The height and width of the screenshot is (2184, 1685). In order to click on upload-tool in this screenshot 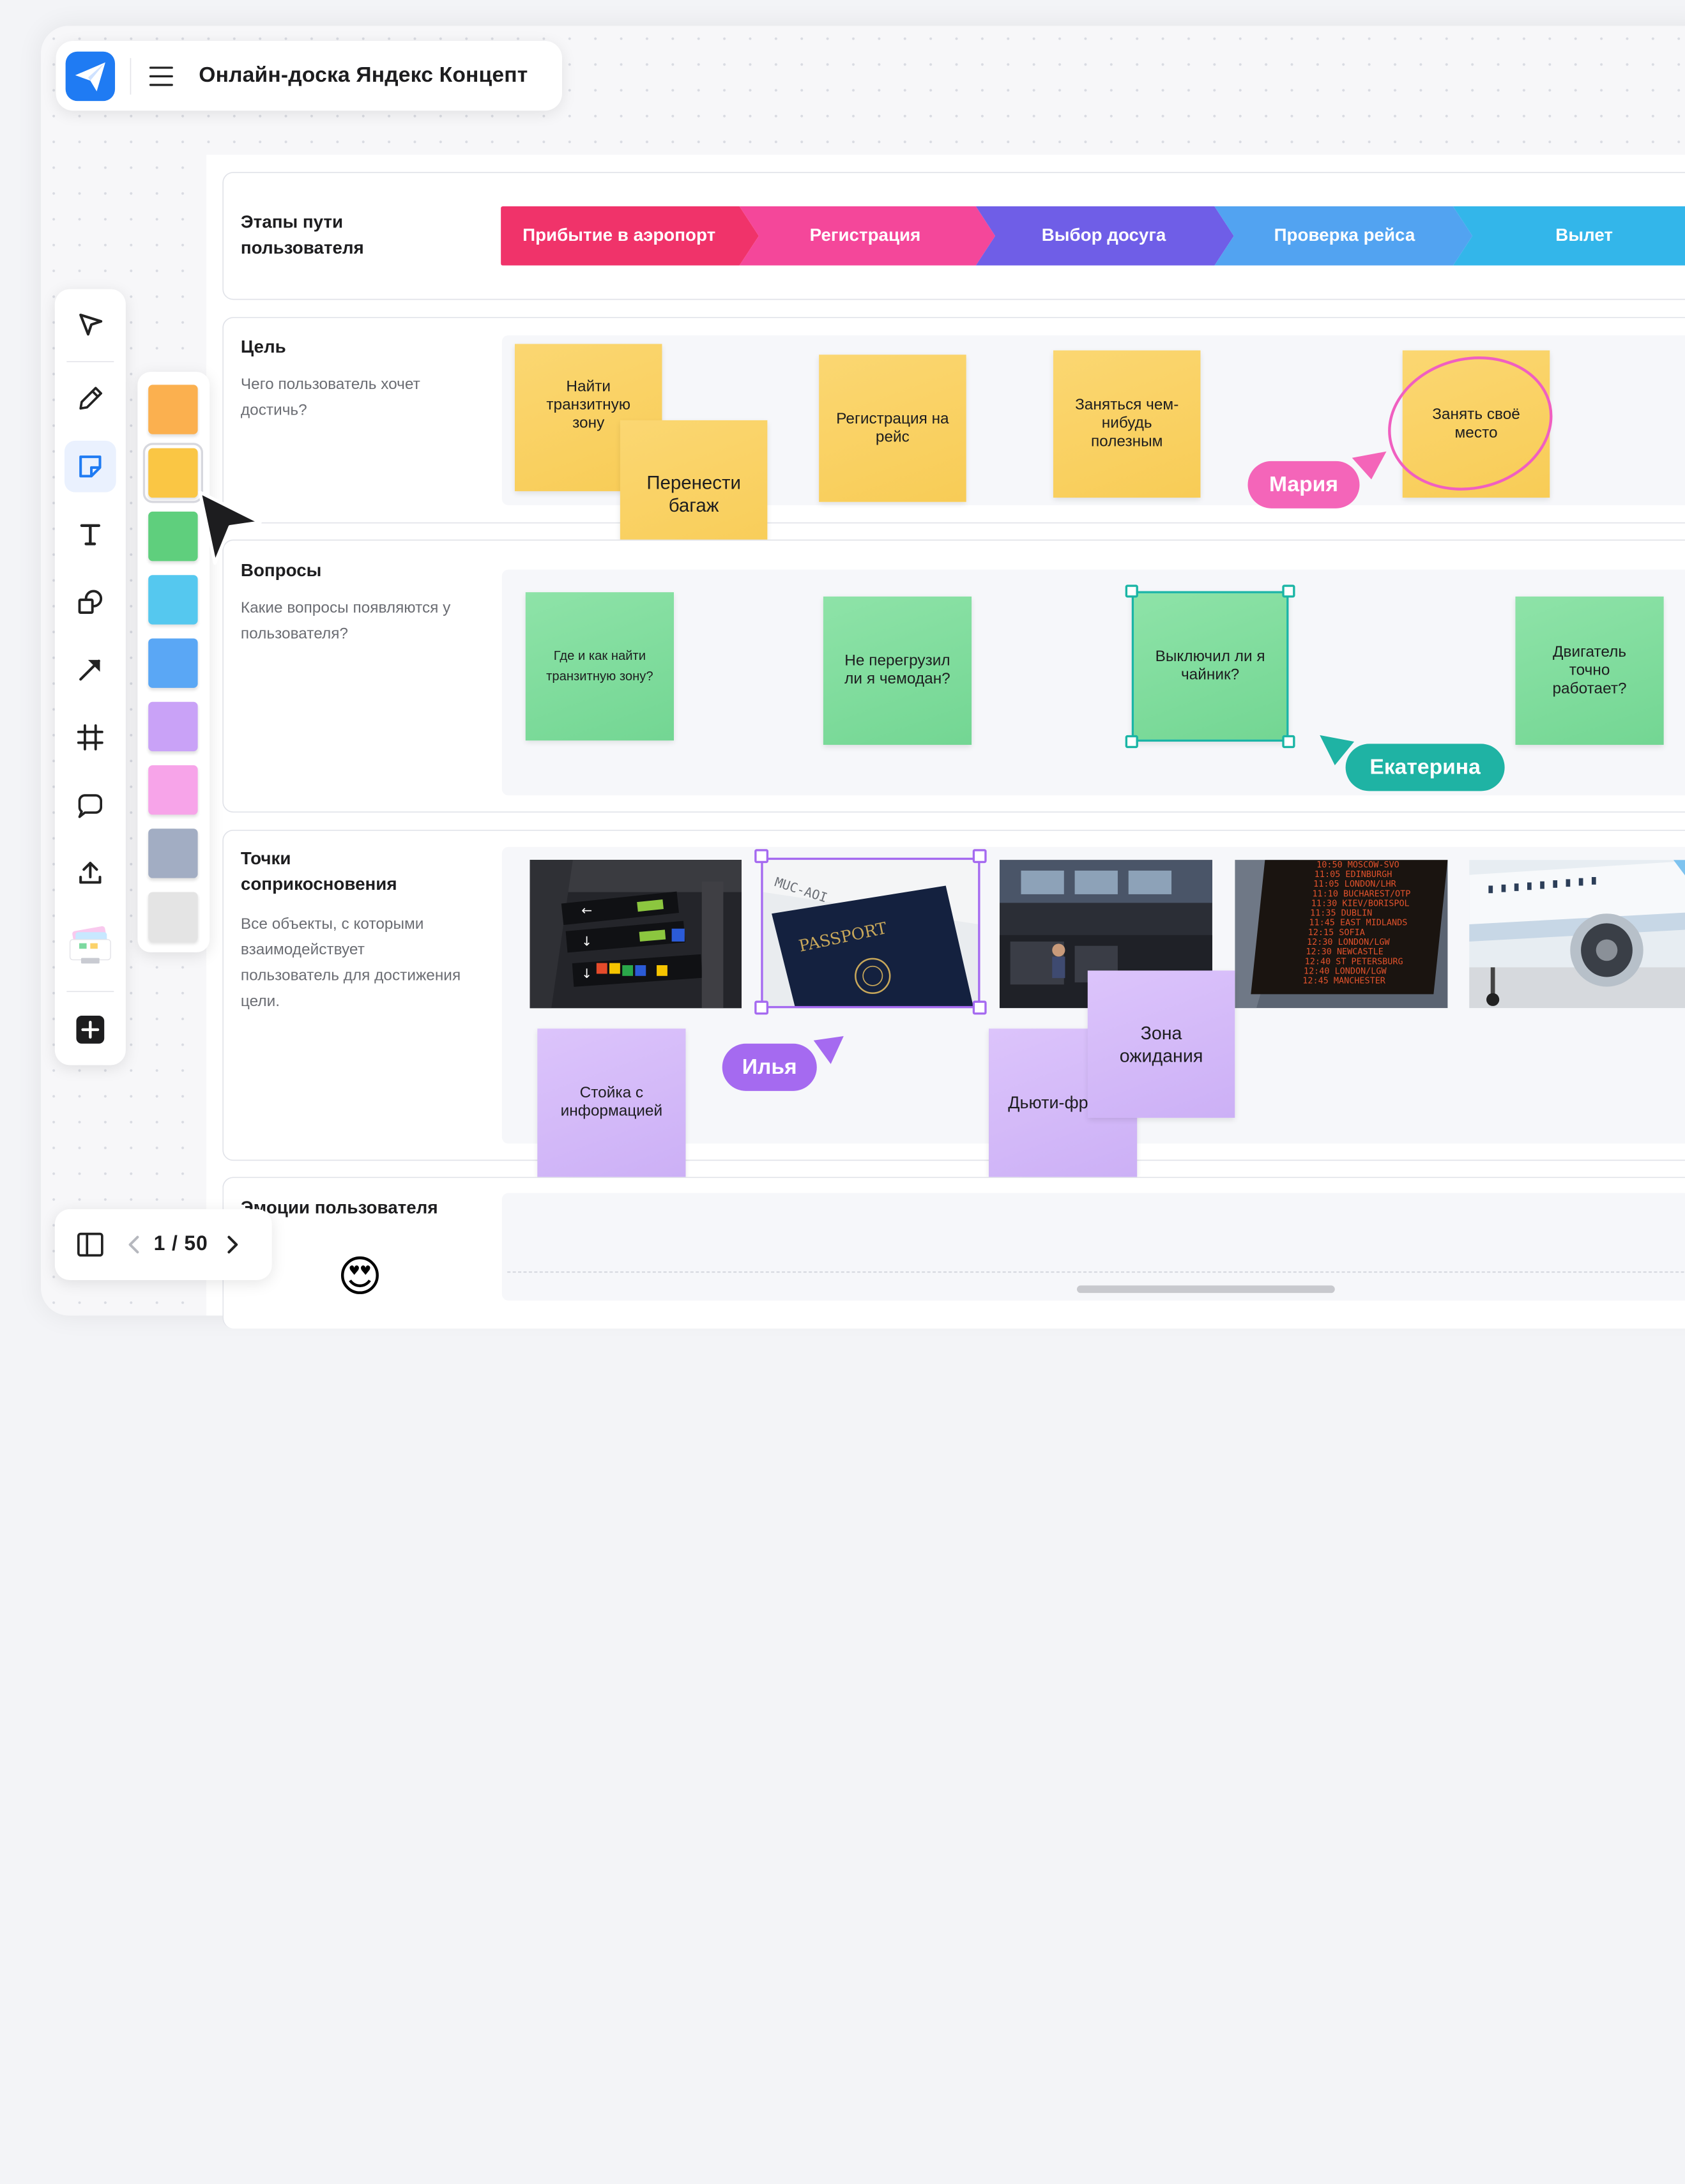, I will do `click(90, 873)`.